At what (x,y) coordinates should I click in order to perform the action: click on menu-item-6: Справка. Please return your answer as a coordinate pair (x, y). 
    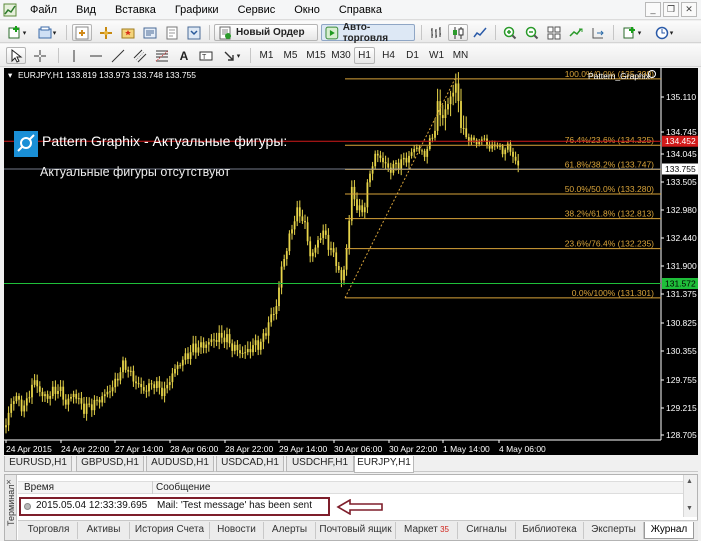
    Looking at the image, I should click on (360, 10).